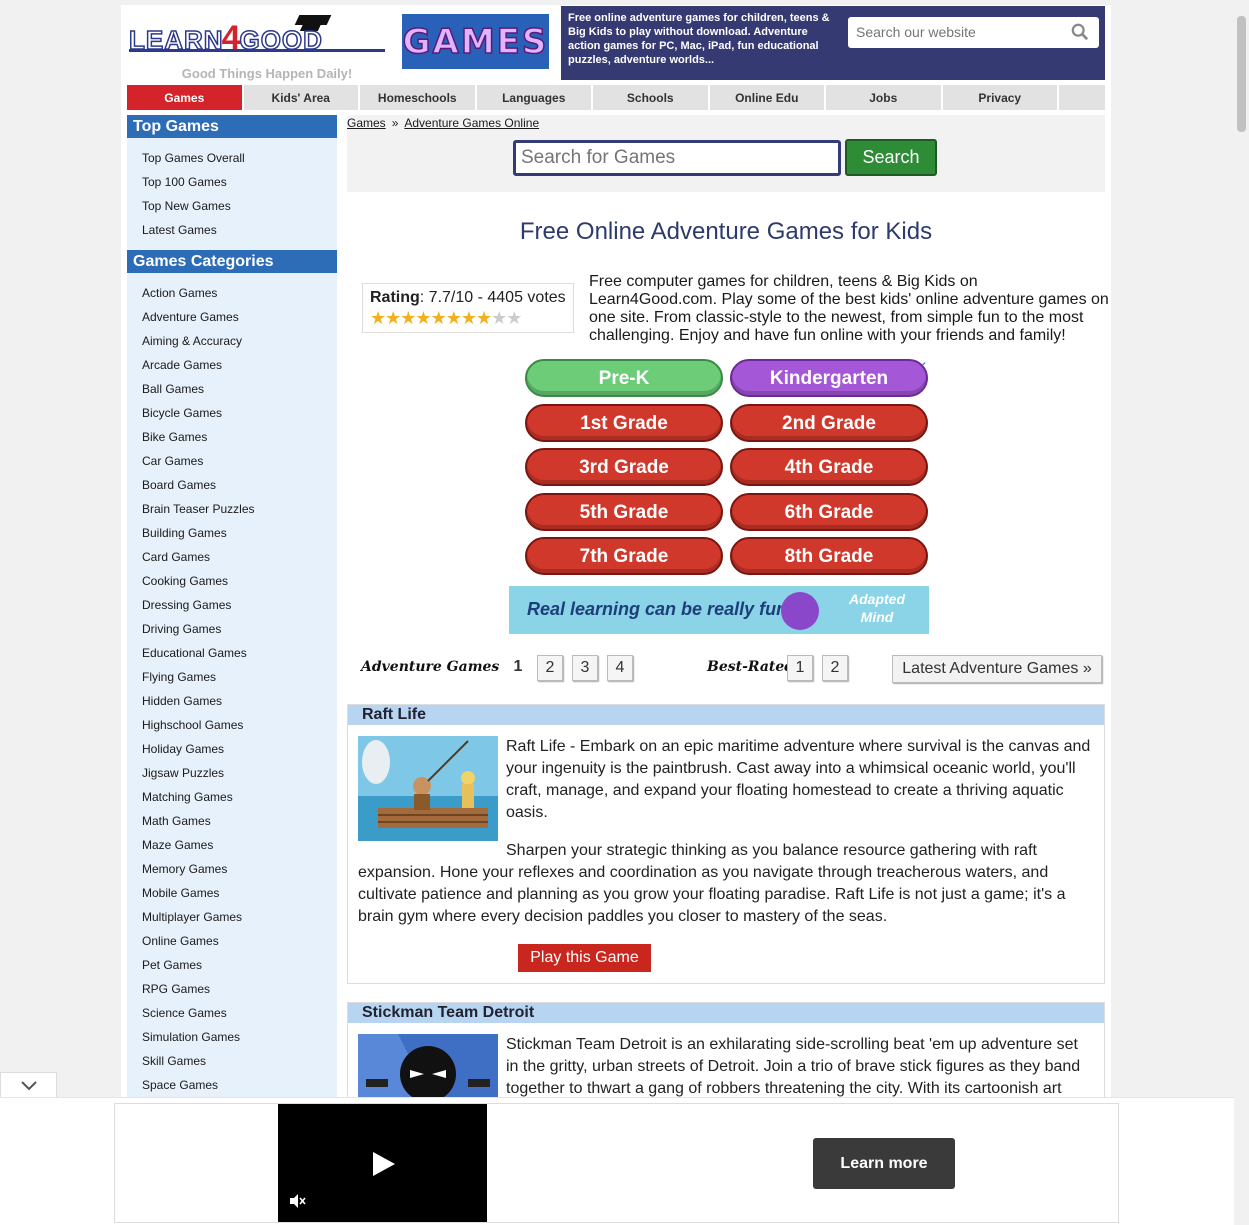 This screenshot has width=1249, height=1225. What do you see at coordinates (239, 230) in the screenshot?
I see `sidebar-item-latest-games: Latest Games` at bounding box center [239, 230].